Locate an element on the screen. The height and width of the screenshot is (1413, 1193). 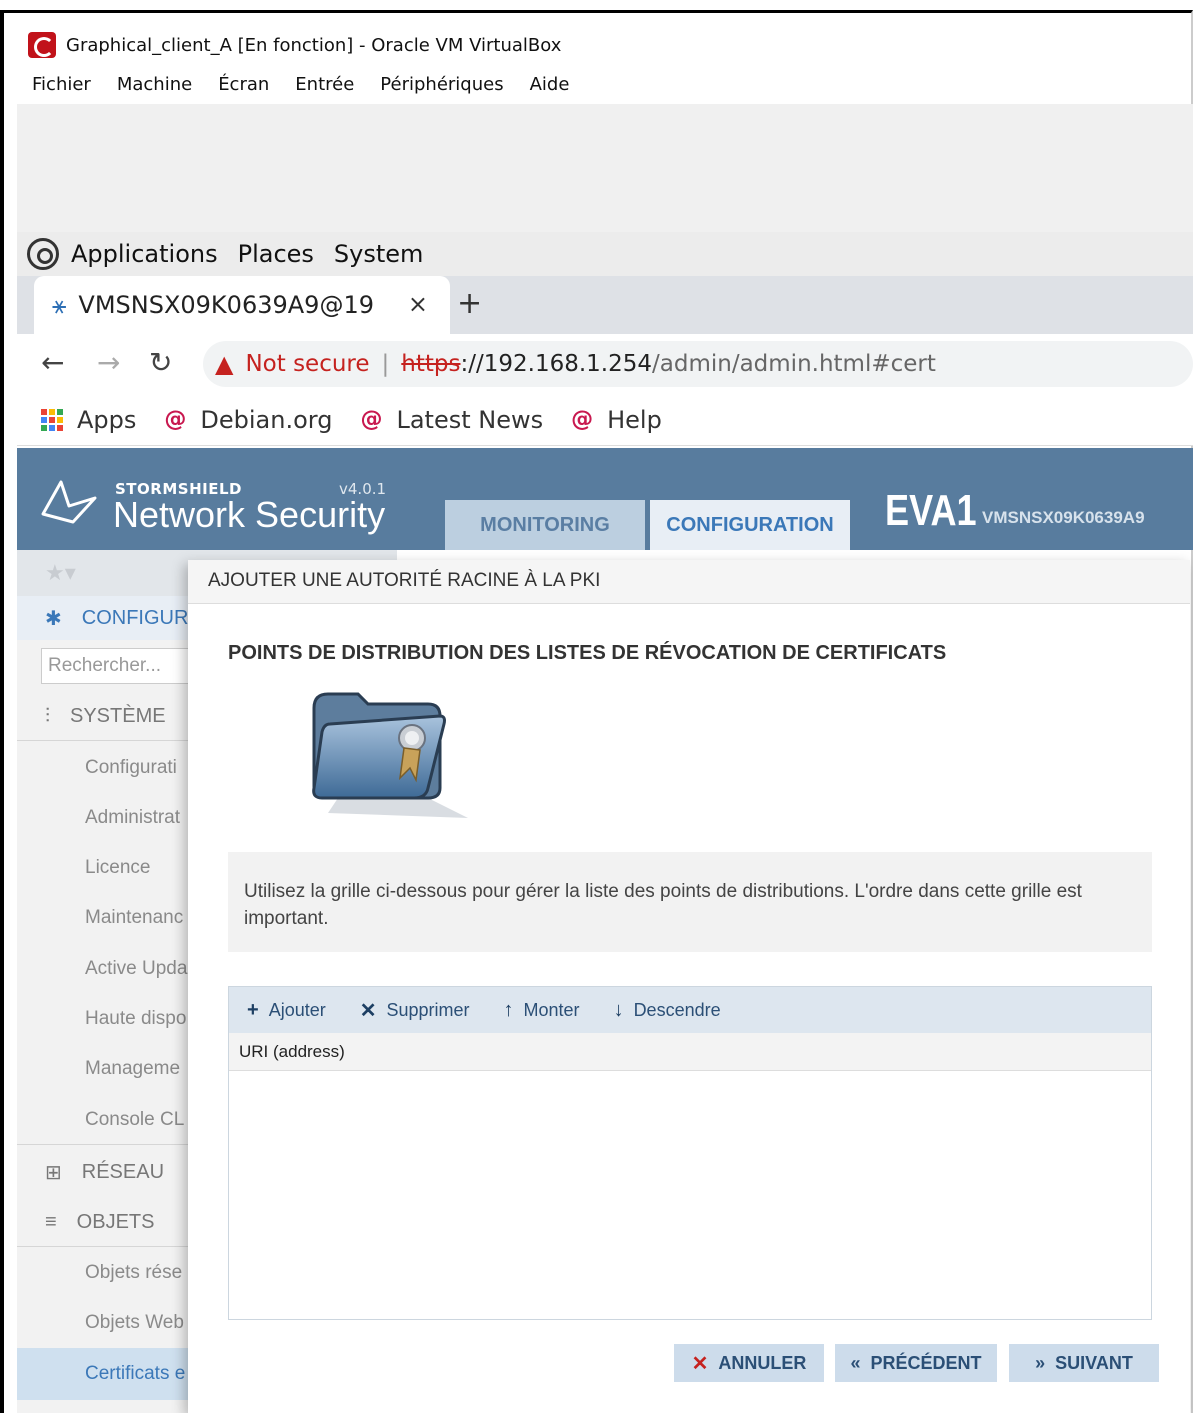
tab-configuration: CONFIGURATION is located at coordinates (750, 525).